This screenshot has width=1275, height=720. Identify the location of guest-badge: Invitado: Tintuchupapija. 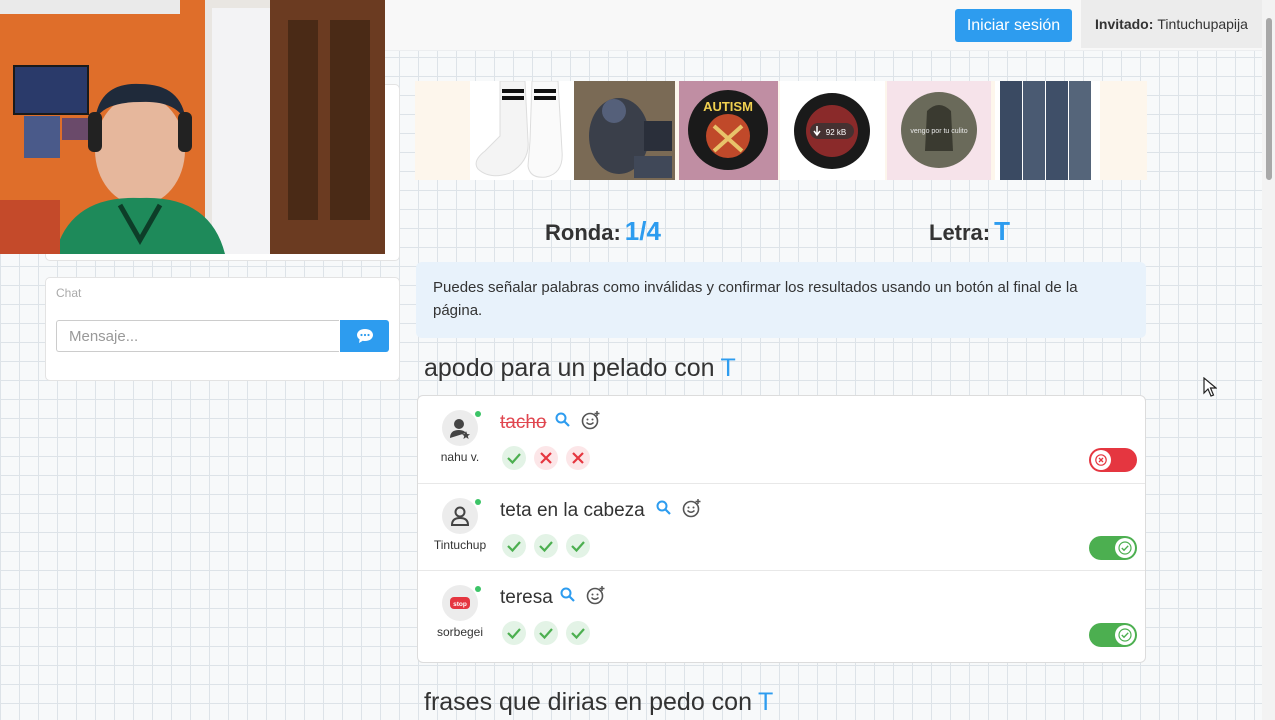
(1171, 24).